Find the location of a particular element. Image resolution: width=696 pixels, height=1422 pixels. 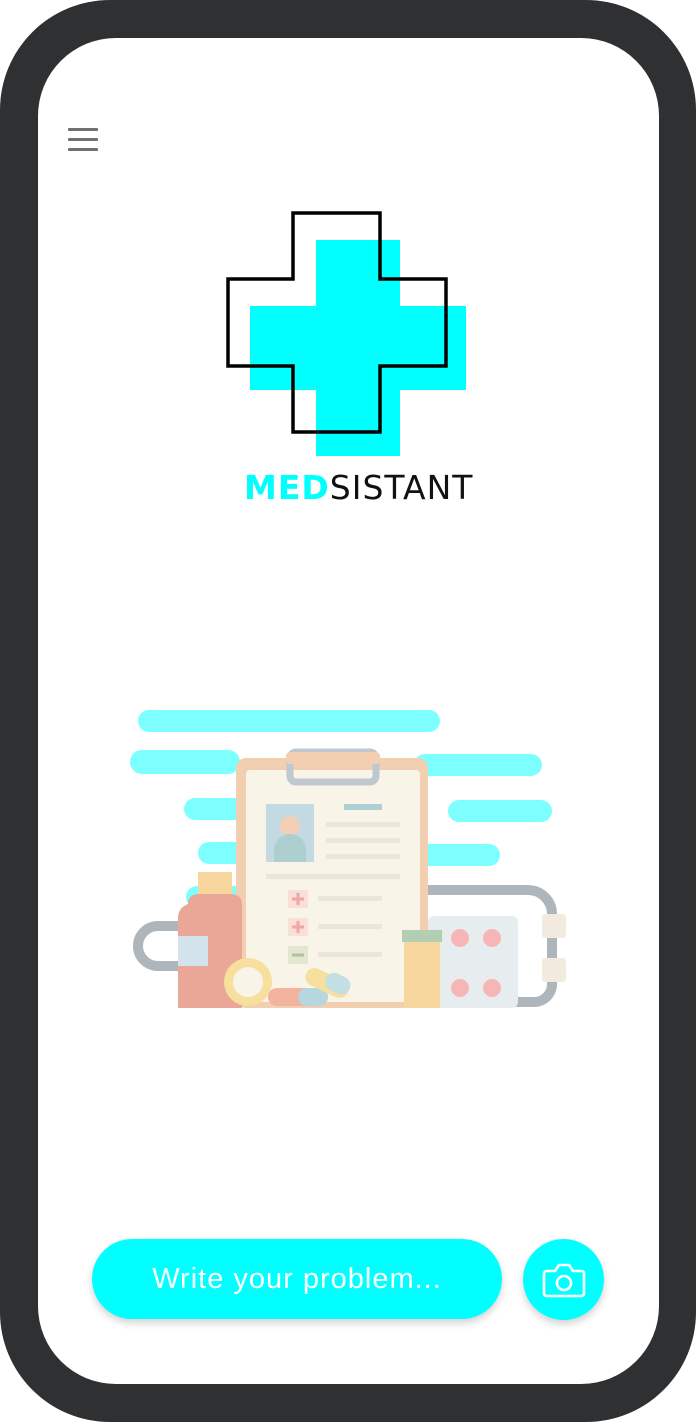

camera-button is located at coordinates (563, 1279).